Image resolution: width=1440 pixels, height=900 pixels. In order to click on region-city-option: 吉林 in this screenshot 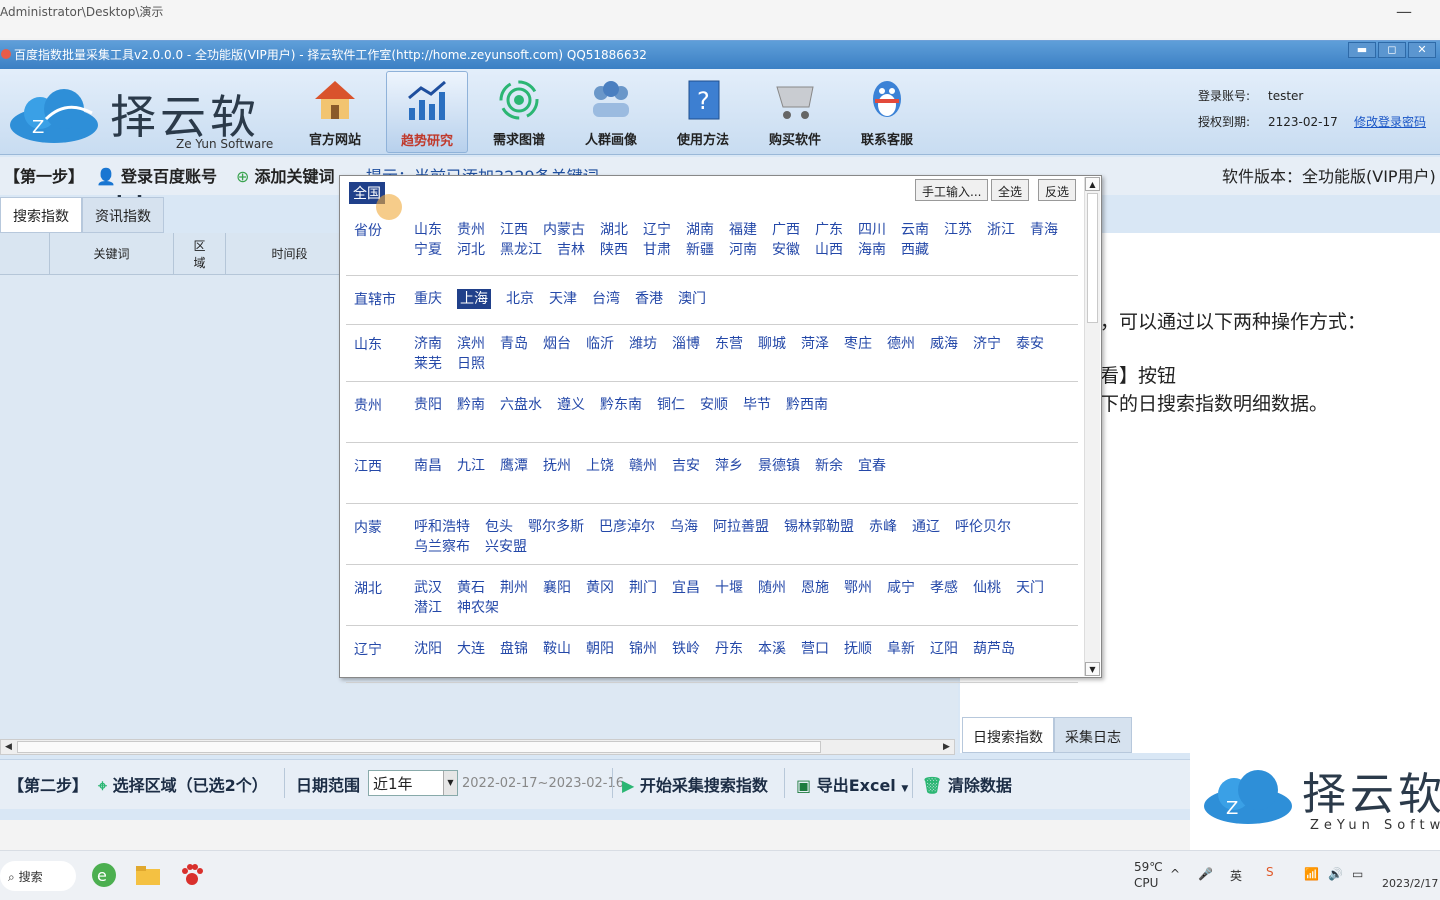, I will do `click(571, 250)`.